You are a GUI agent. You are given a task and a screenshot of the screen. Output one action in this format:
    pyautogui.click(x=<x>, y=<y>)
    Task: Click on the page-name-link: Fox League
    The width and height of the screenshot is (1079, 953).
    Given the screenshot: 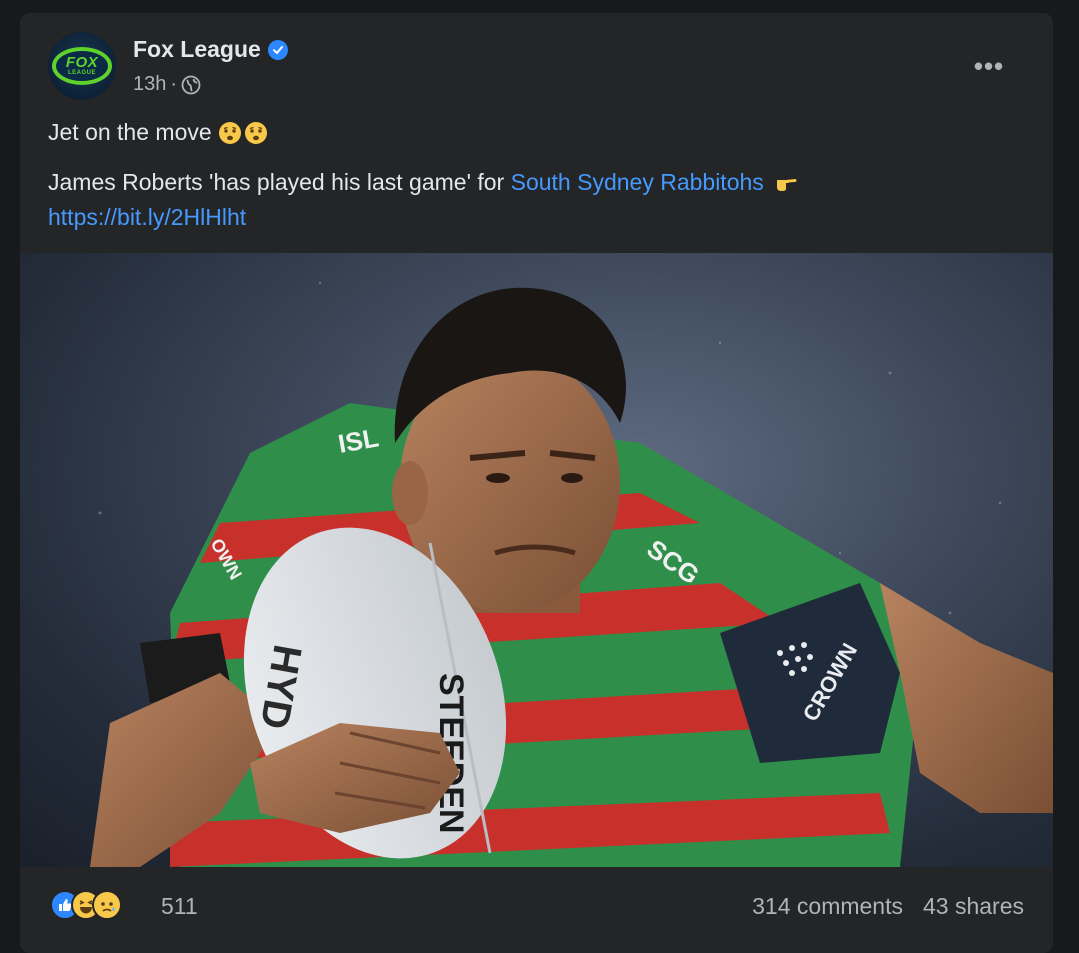 What is the action you would take?
    pyautogui.click(x=197, y=49)
    